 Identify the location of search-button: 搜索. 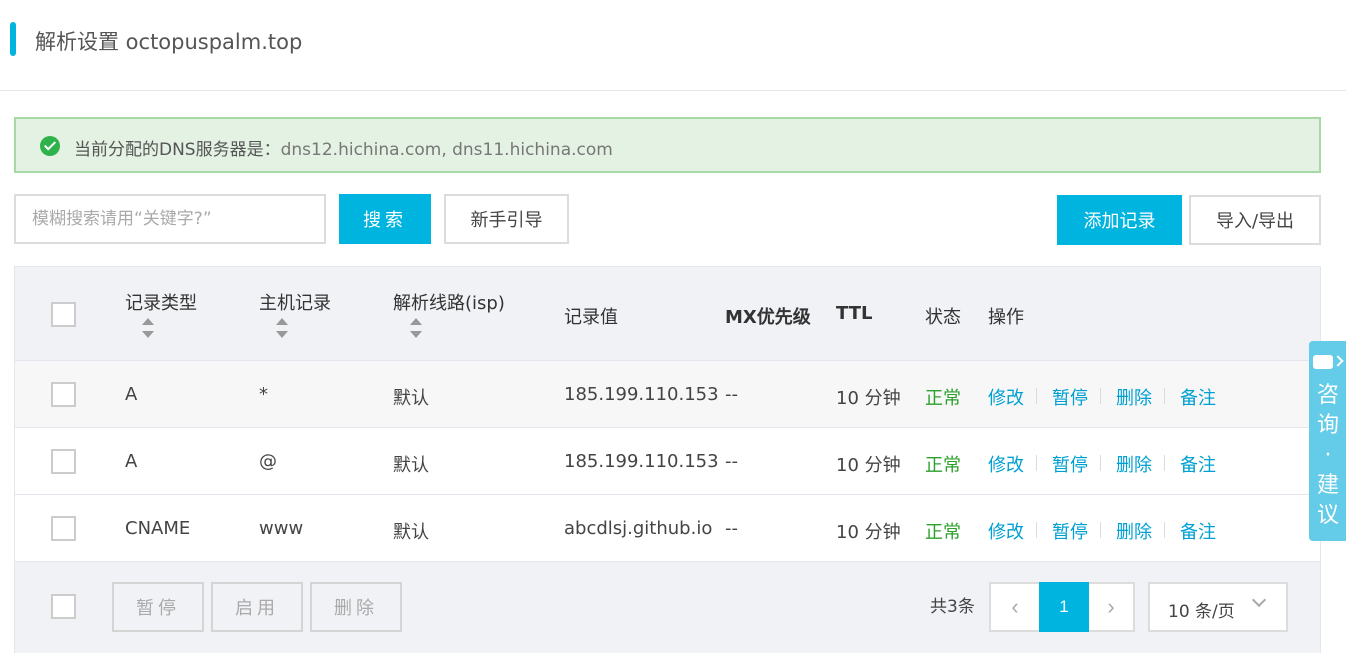
(385, 219).